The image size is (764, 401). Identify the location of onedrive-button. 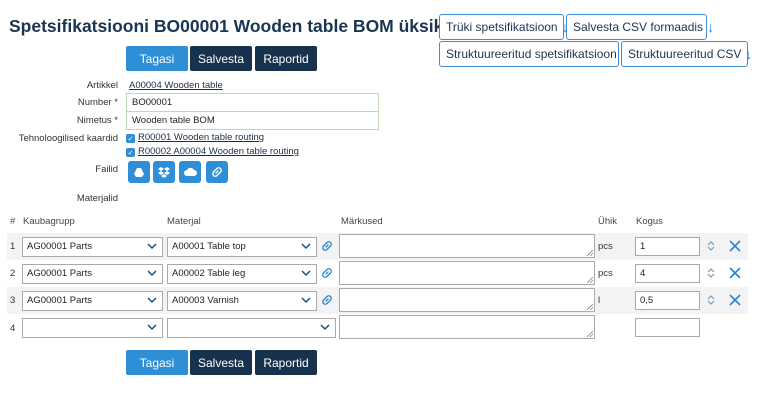
(190, 172).